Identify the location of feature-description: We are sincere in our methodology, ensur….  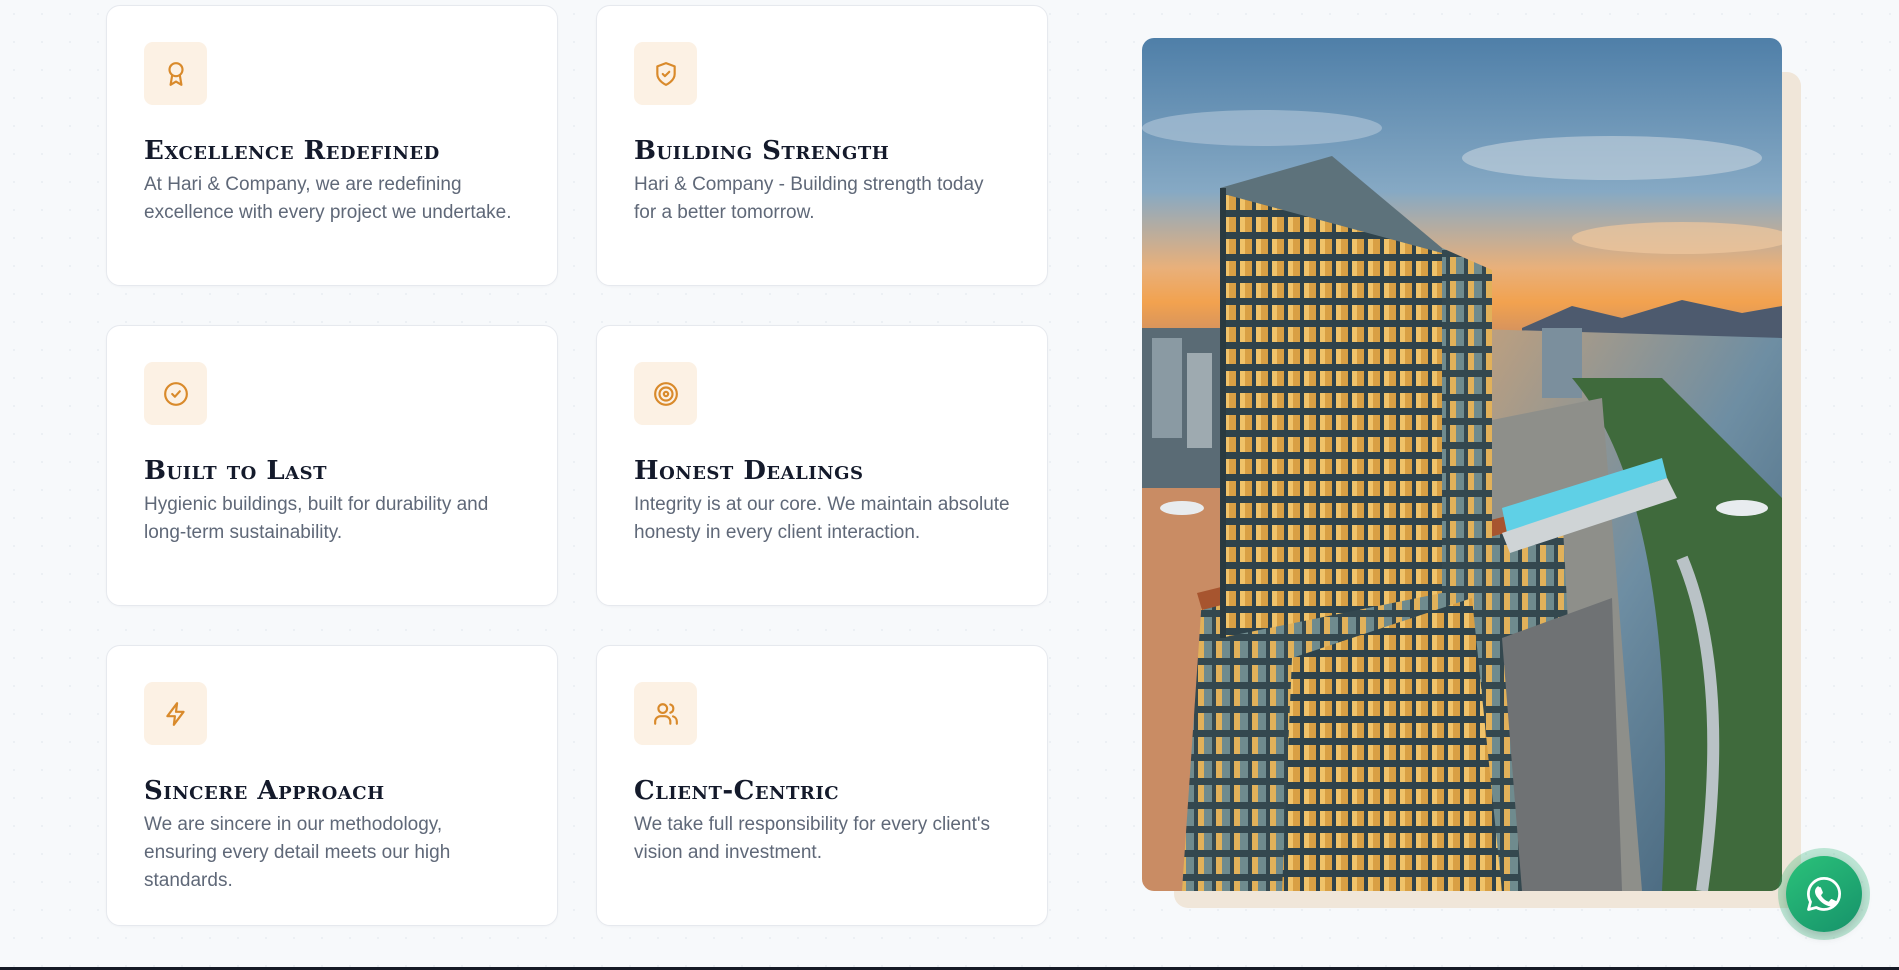
(297, 852).